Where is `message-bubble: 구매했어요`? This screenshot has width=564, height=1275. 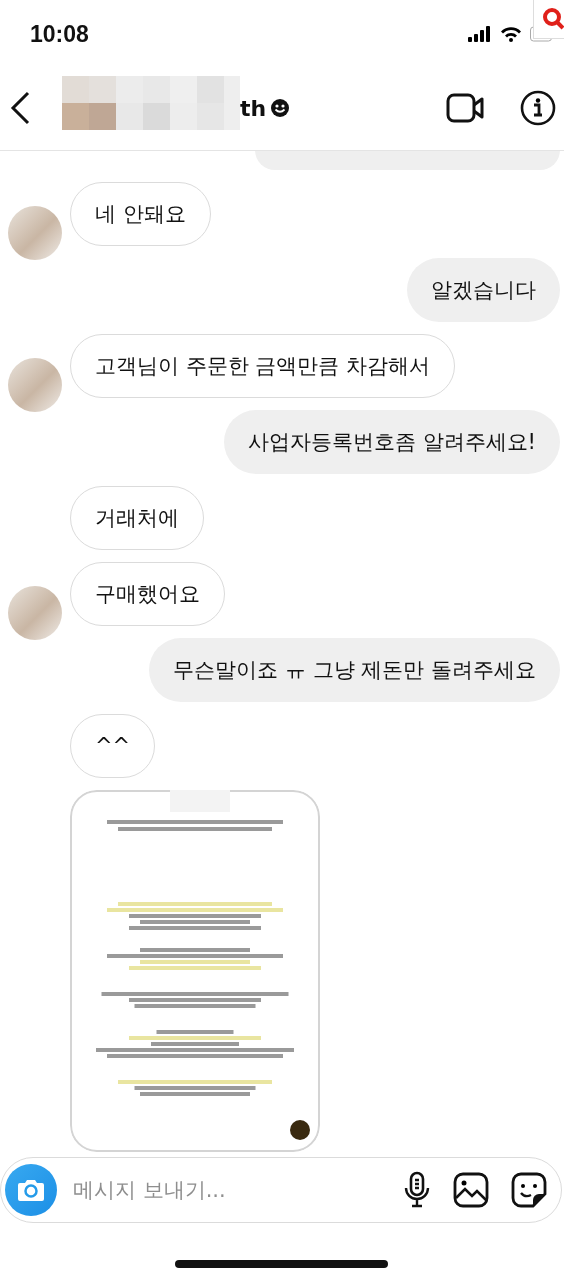
message-bubble: 구매했어요 is located at coordinates (147, 594).